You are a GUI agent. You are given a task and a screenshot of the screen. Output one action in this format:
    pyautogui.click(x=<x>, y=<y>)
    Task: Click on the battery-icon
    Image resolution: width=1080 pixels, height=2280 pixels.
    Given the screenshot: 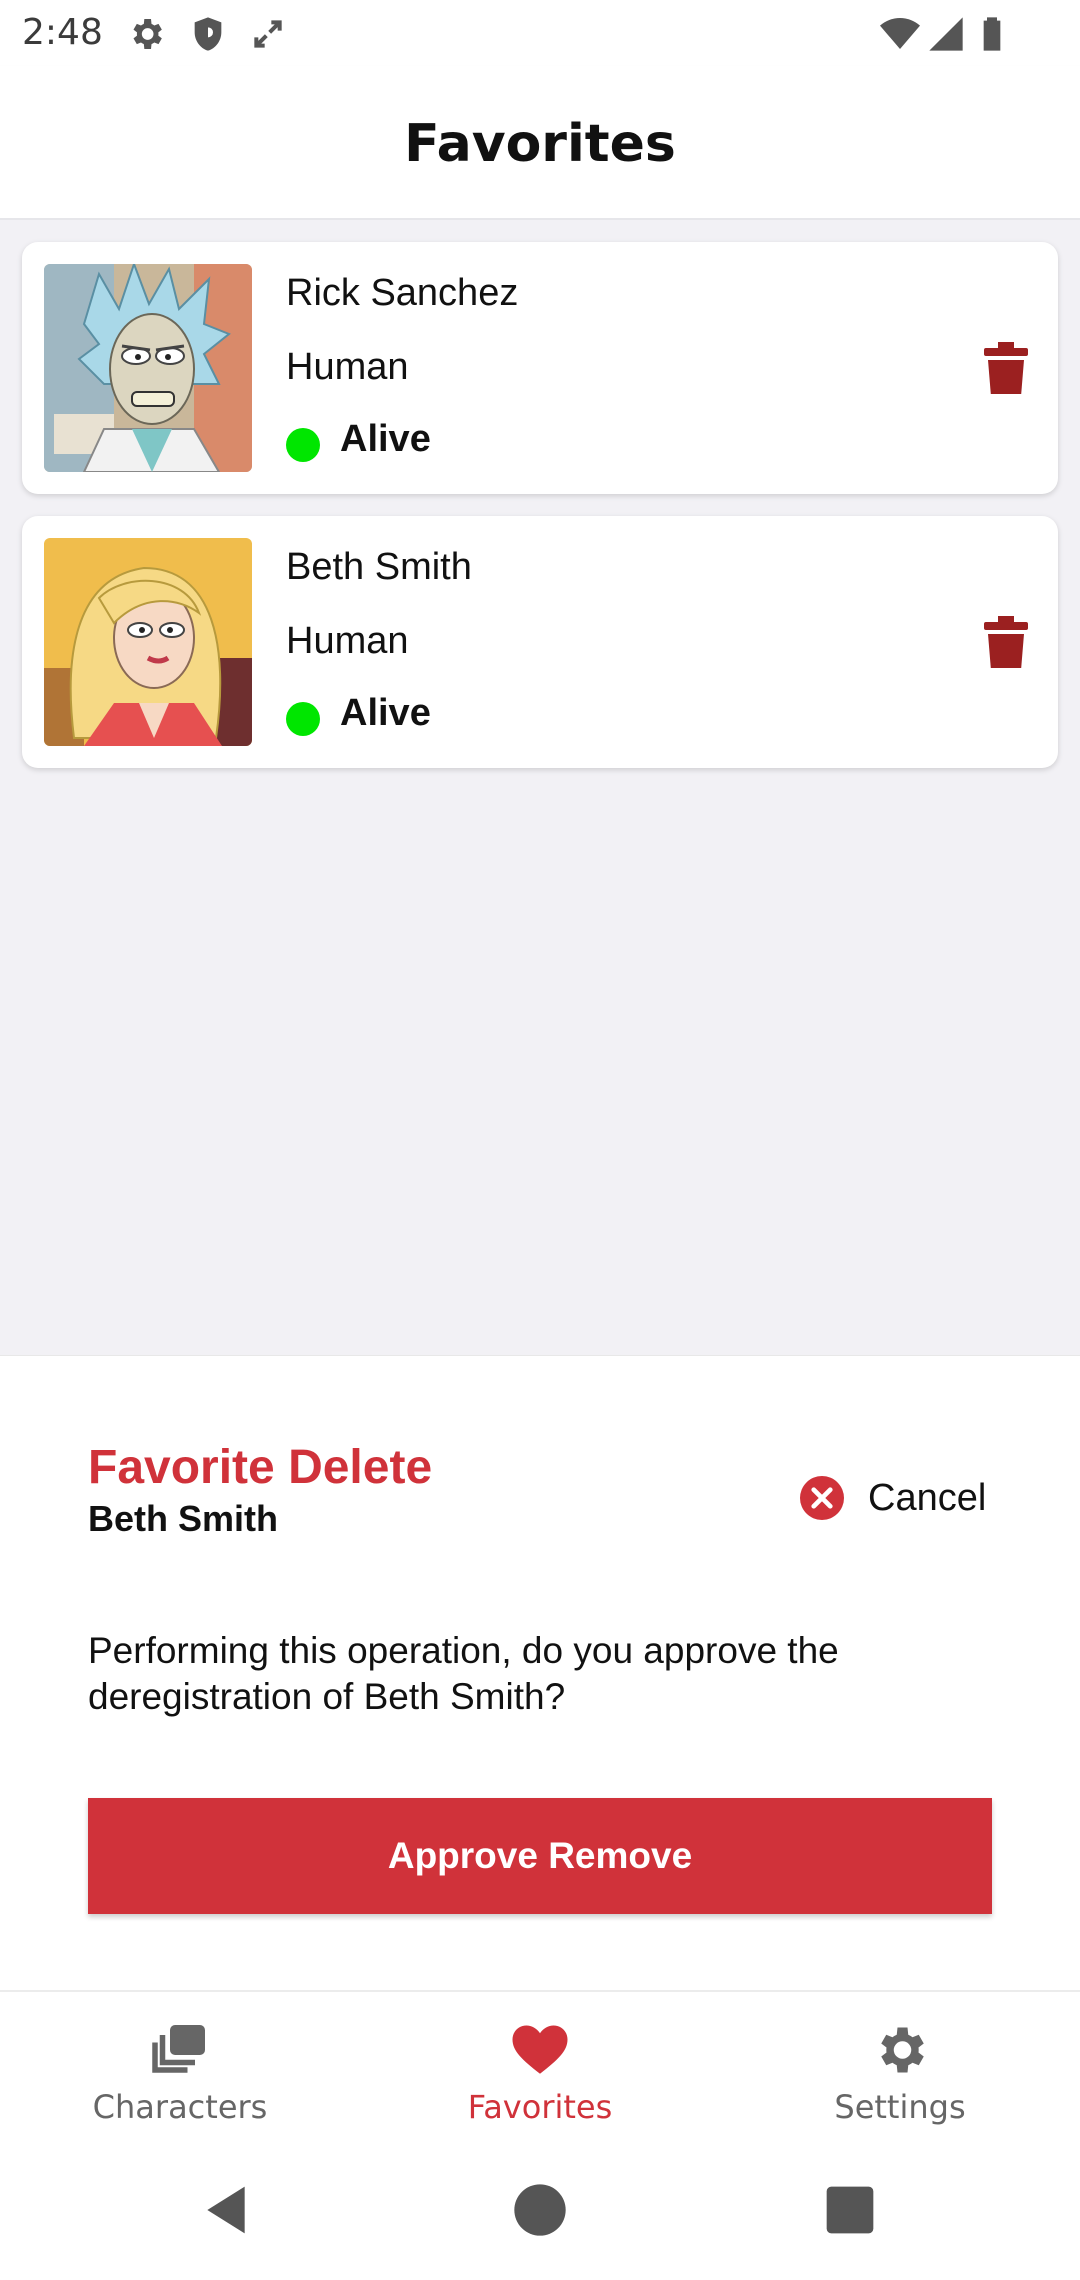 What is the action you would take?
    pyautogui.click(x=992, y=34)
    